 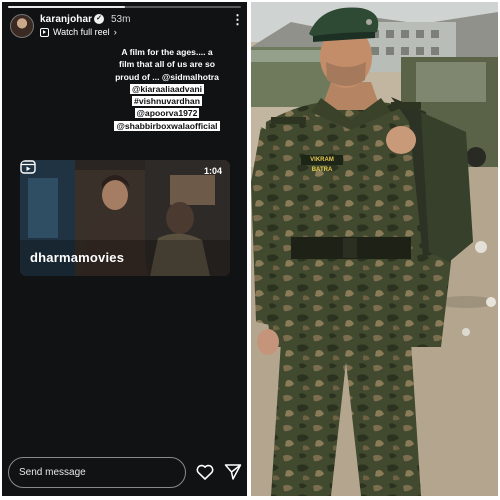 What do you see at coordinates (167, 113) in the screenshot?
I see `caption-mention: @apoorva1972` at bounding box center [167, 113].